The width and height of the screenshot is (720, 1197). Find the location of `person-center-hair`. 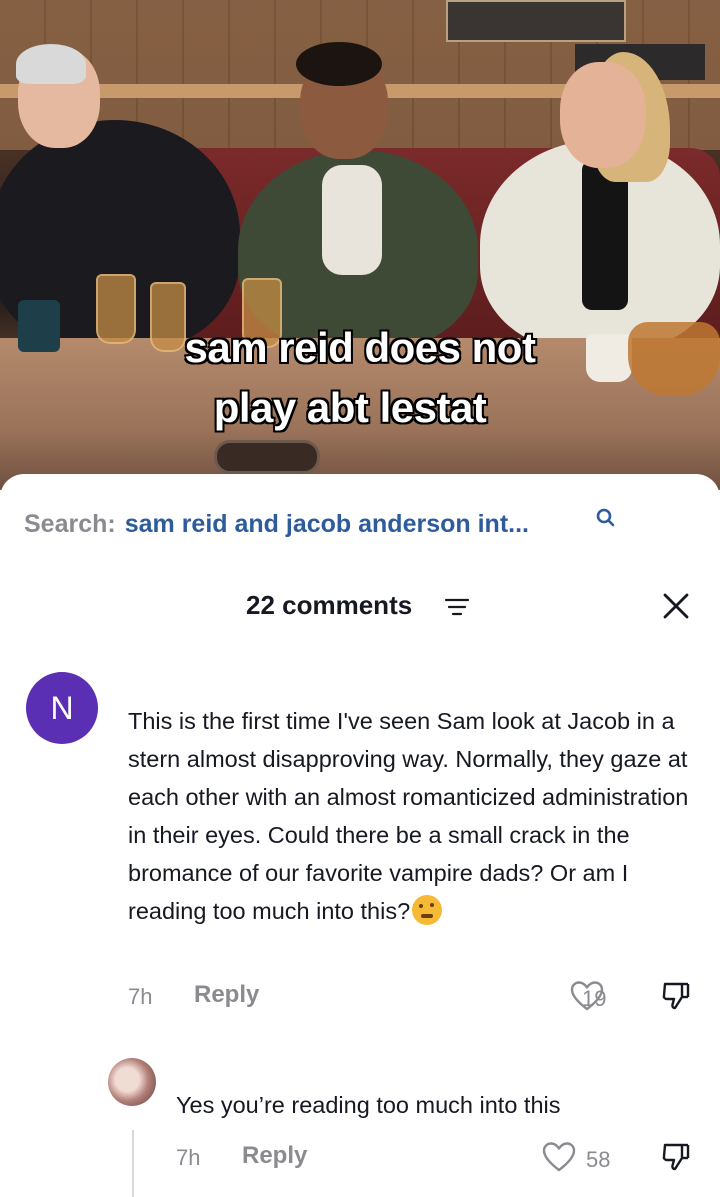

person-center-hair is located at coordinates (339, 64).